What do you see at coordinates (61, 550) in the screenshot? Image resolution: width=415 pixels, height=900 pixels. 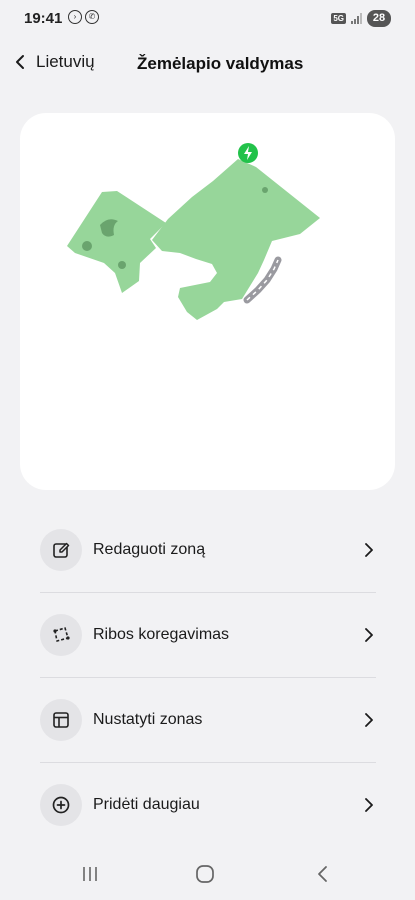 I see `edit-icon` at bounding box center [61, 550].